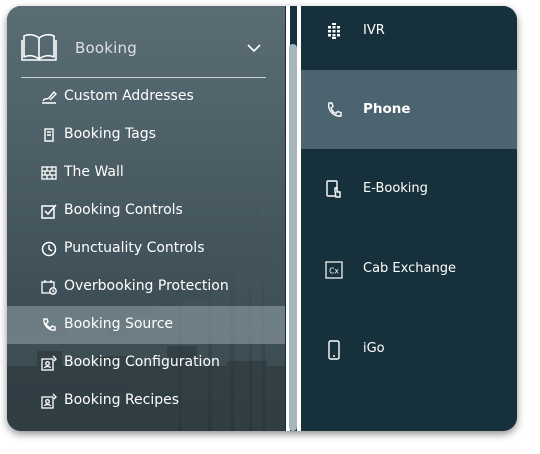 The height and width of the screenshot is (454, 540). I want to click on menu-item-custom-addresses: Custom Addresses, so click(146, 97).